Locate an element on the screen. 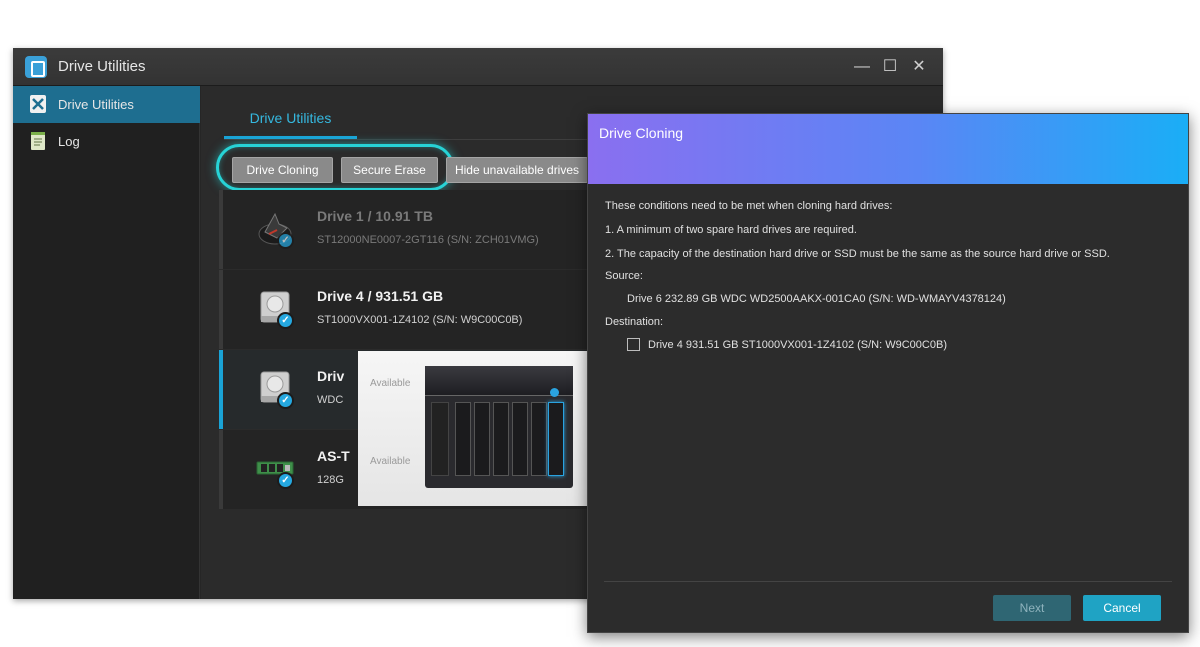 This screenshot has width=1200, height=647. dialog-title: Drive Cloning is located at coordinates (641, 133).